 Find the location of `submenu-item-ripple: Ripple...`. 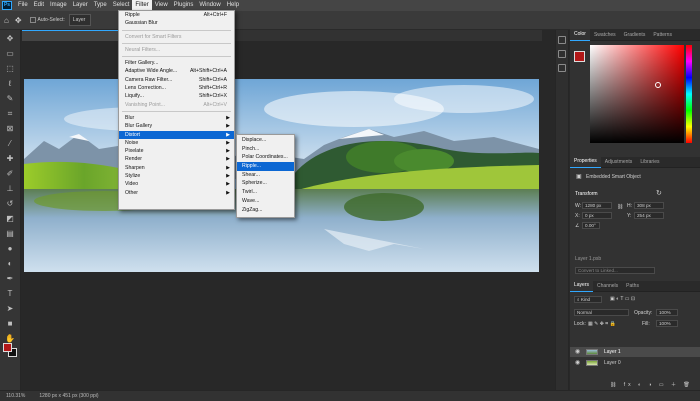

submenu-item-ripple: Ripple... is located at coordinates (265, 166).